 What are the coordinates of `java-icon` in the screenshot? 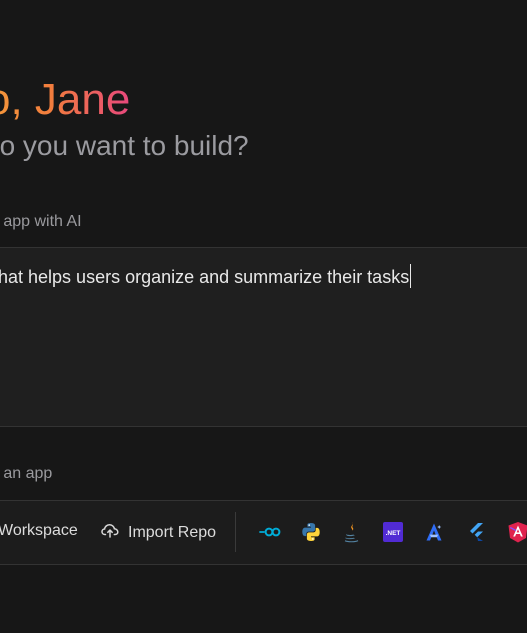 It's located at (352, 532).